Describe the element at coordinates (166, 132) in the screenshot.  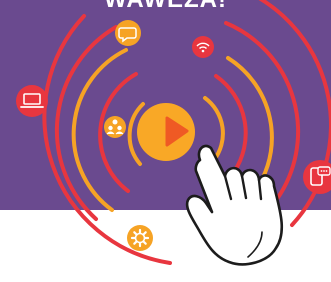
I see `play-button` at that location.